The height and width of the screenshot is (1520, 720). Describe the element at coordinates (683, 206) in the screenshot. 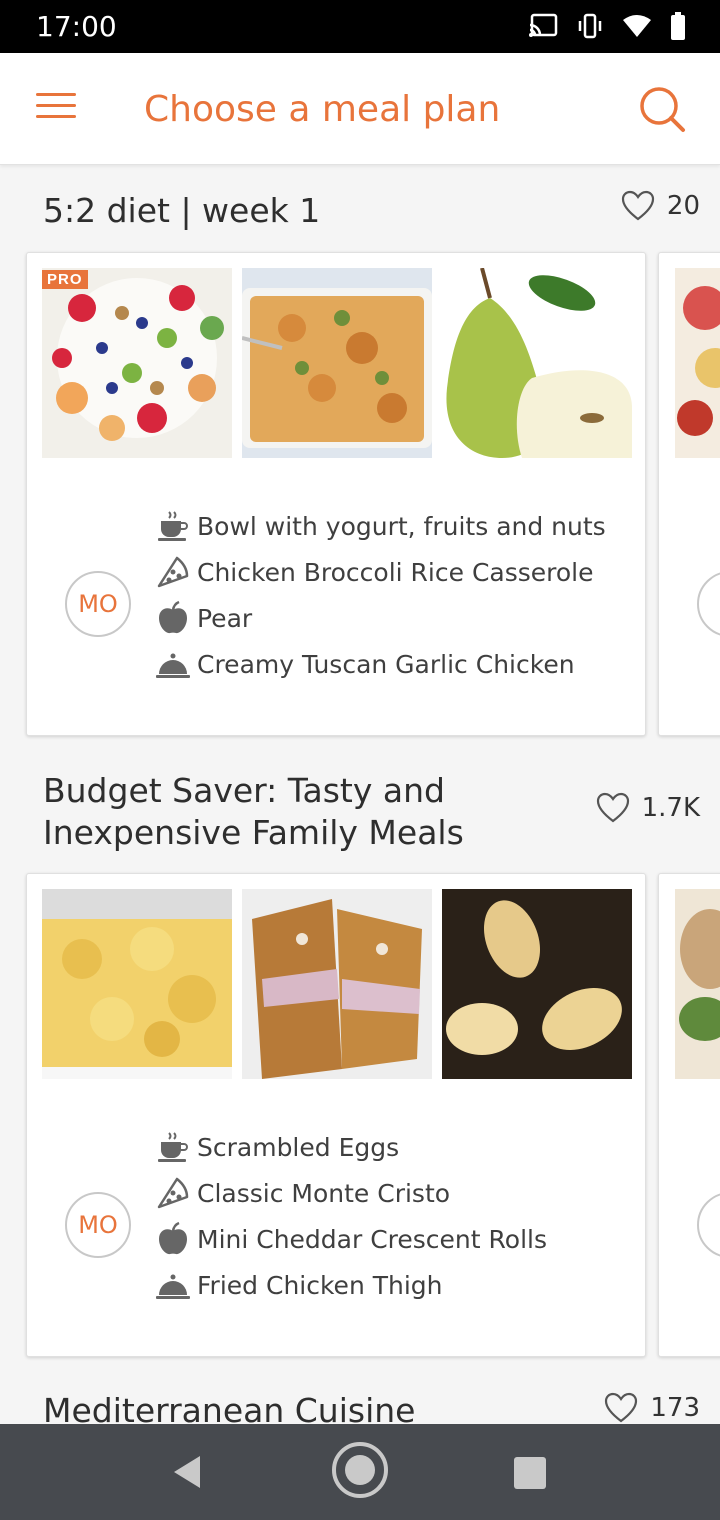

I see `like-count: 20` at that location.